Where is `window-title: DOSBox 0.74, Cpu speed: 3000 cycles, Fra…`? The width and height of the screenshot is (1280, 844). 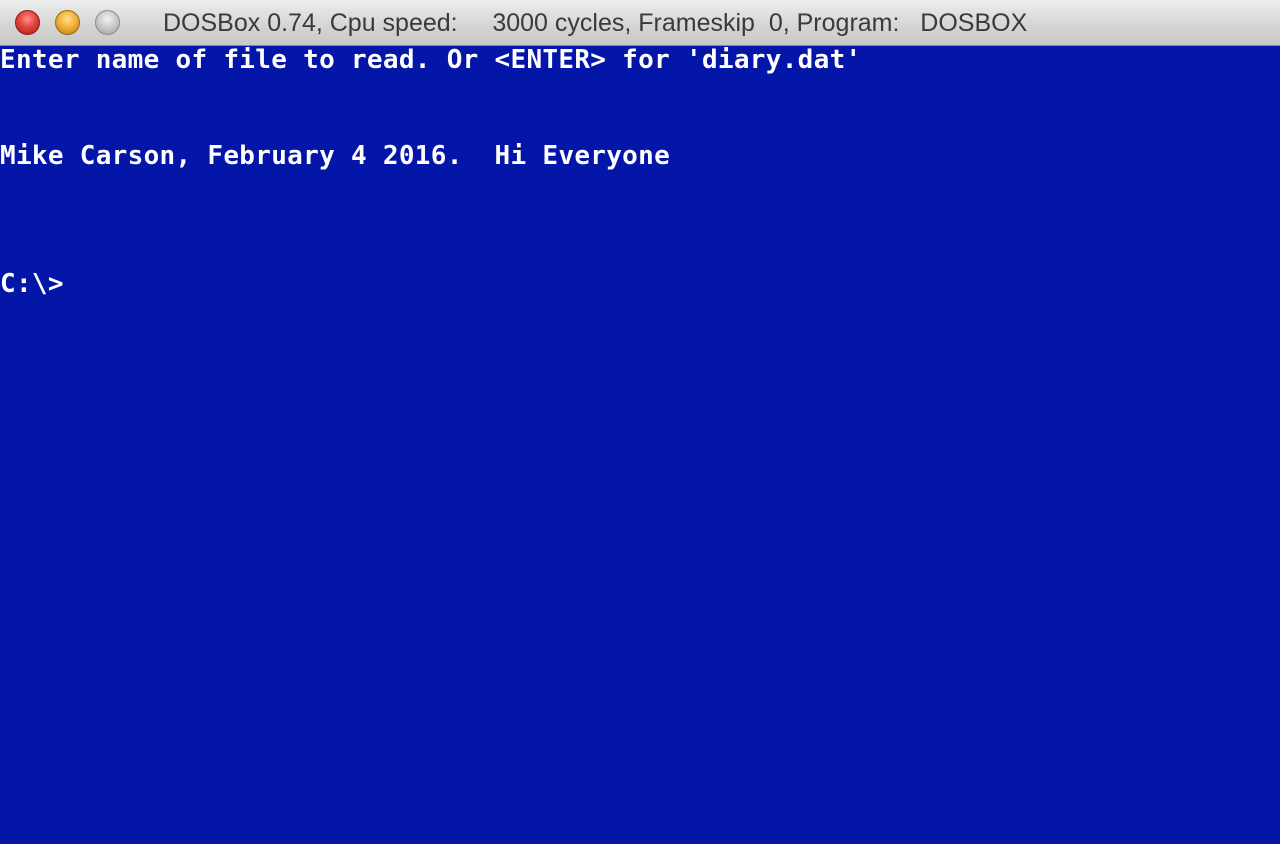 window-title: DOSBox 0.74, Cpu speed: 3000 cycles, Fra… is located at coordinates (595, 23).